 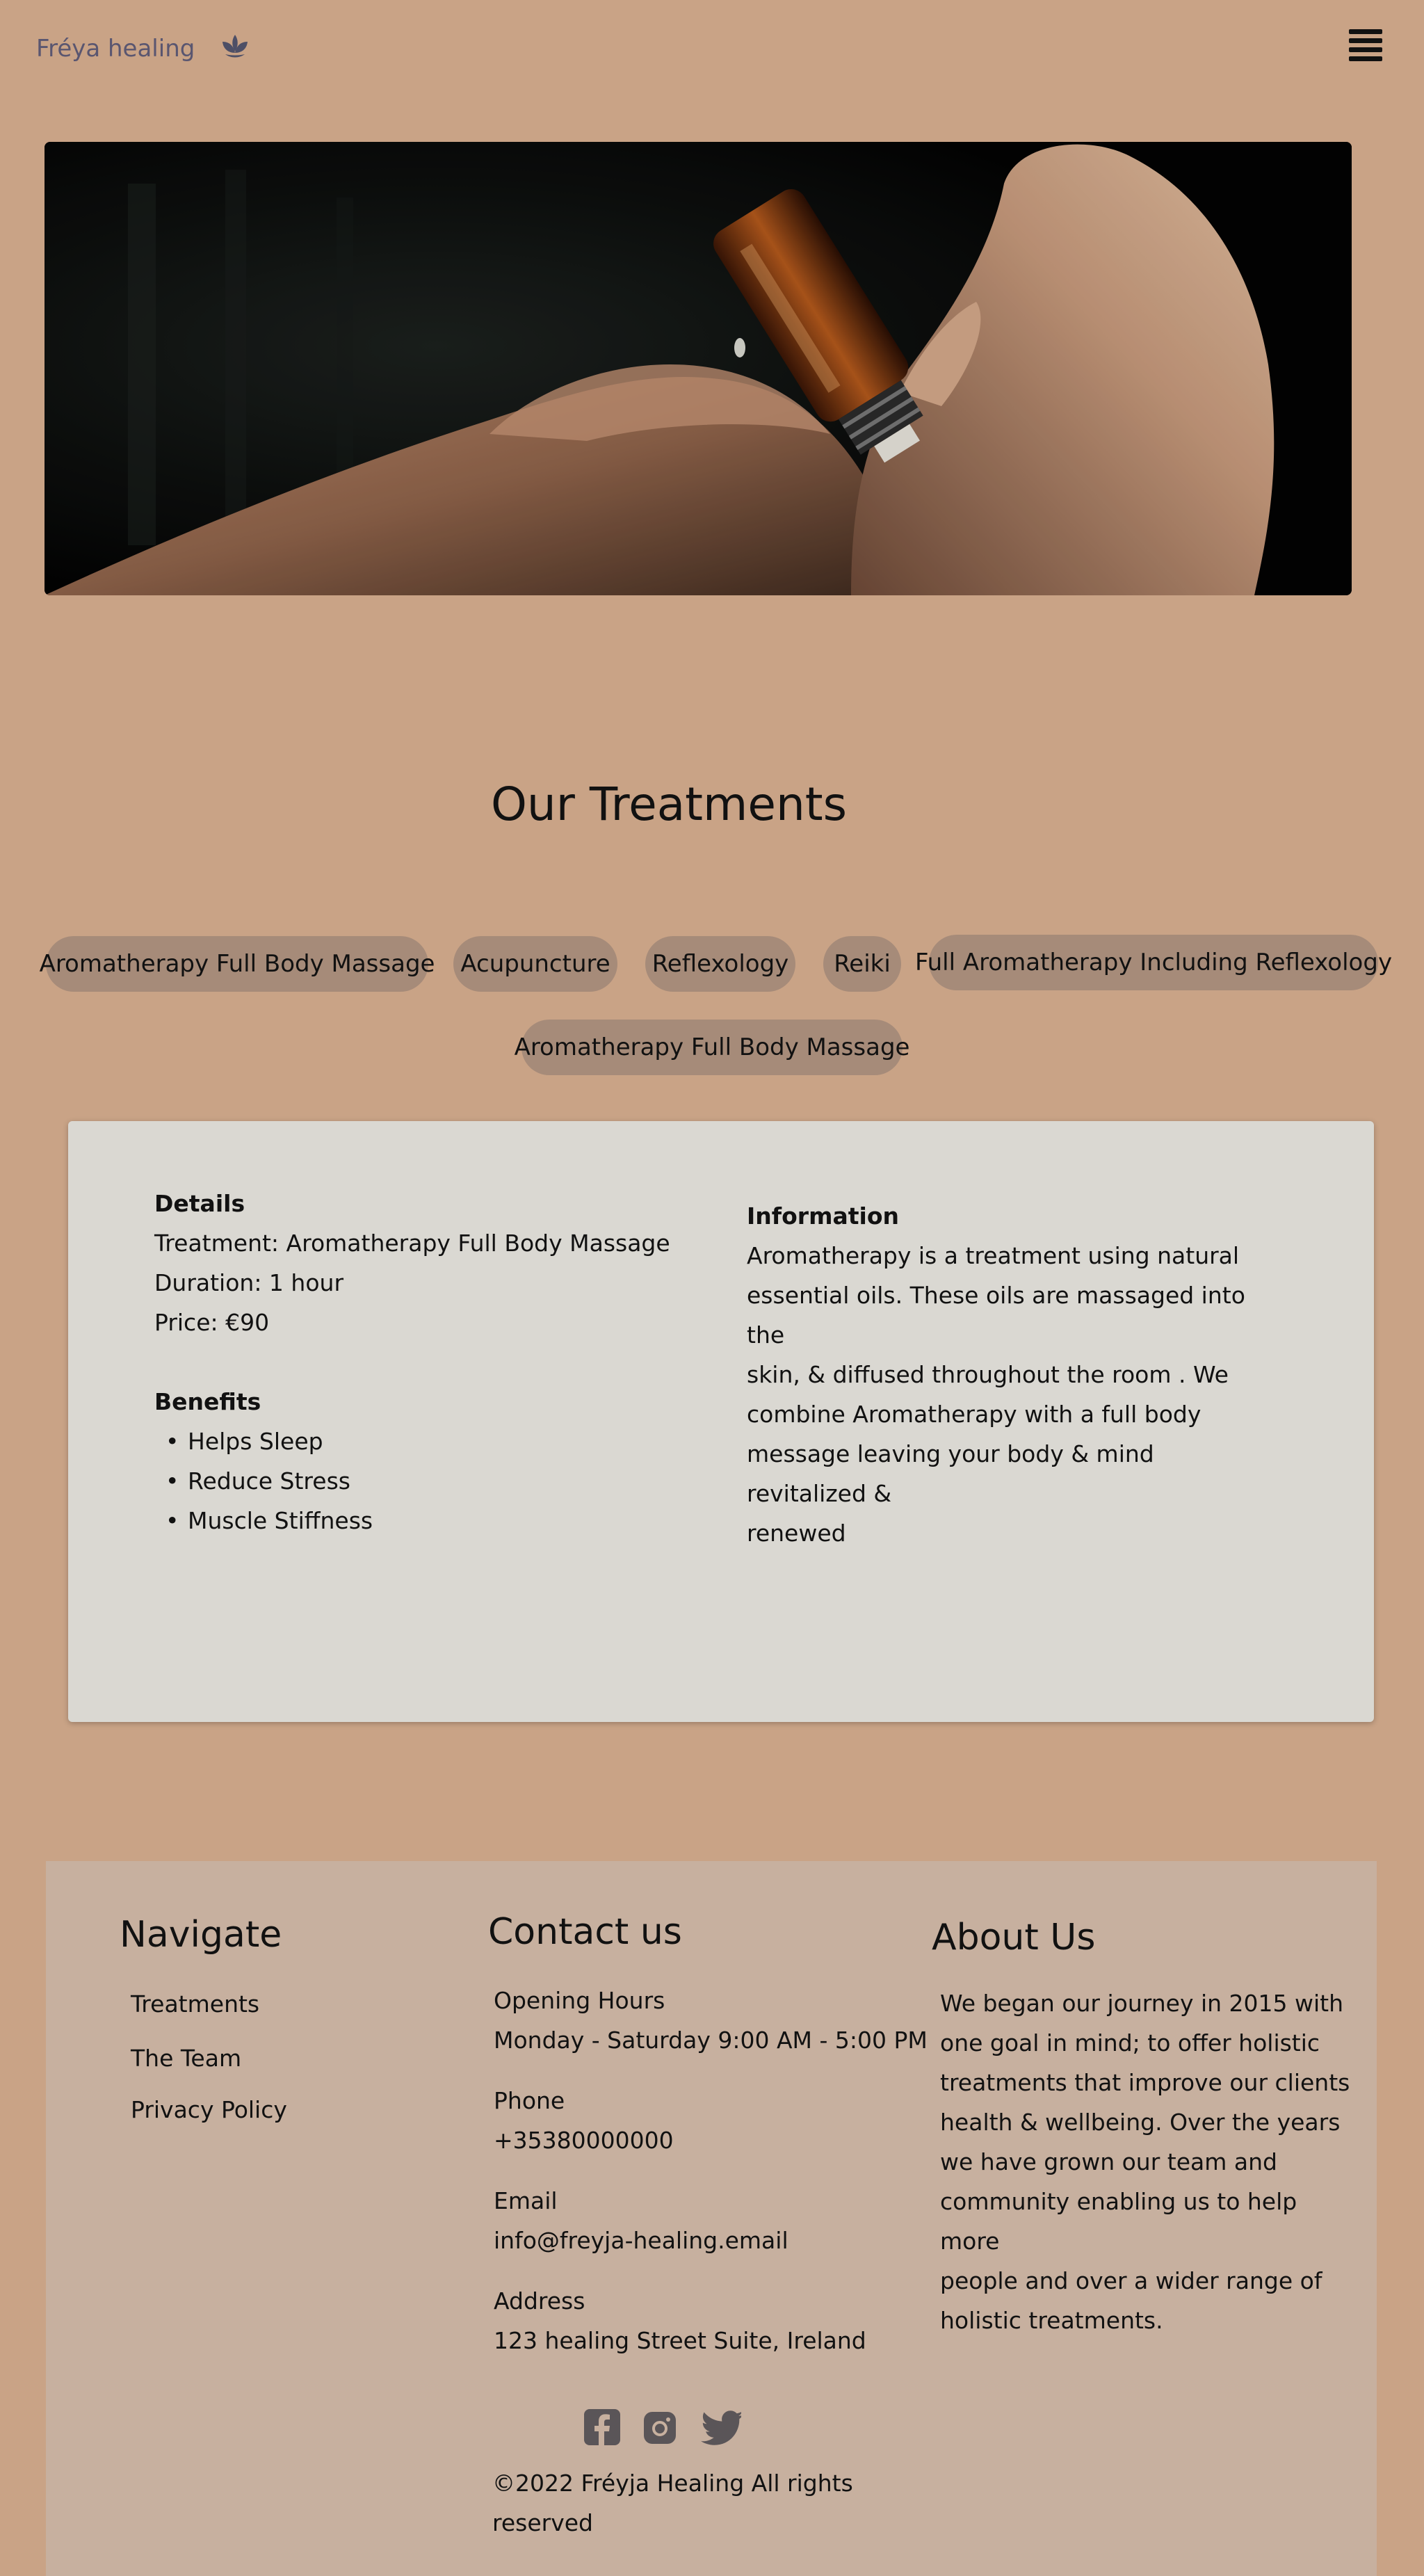 I want to click on benefit-item: Helps Sleep, so click(x=424, y=1442).